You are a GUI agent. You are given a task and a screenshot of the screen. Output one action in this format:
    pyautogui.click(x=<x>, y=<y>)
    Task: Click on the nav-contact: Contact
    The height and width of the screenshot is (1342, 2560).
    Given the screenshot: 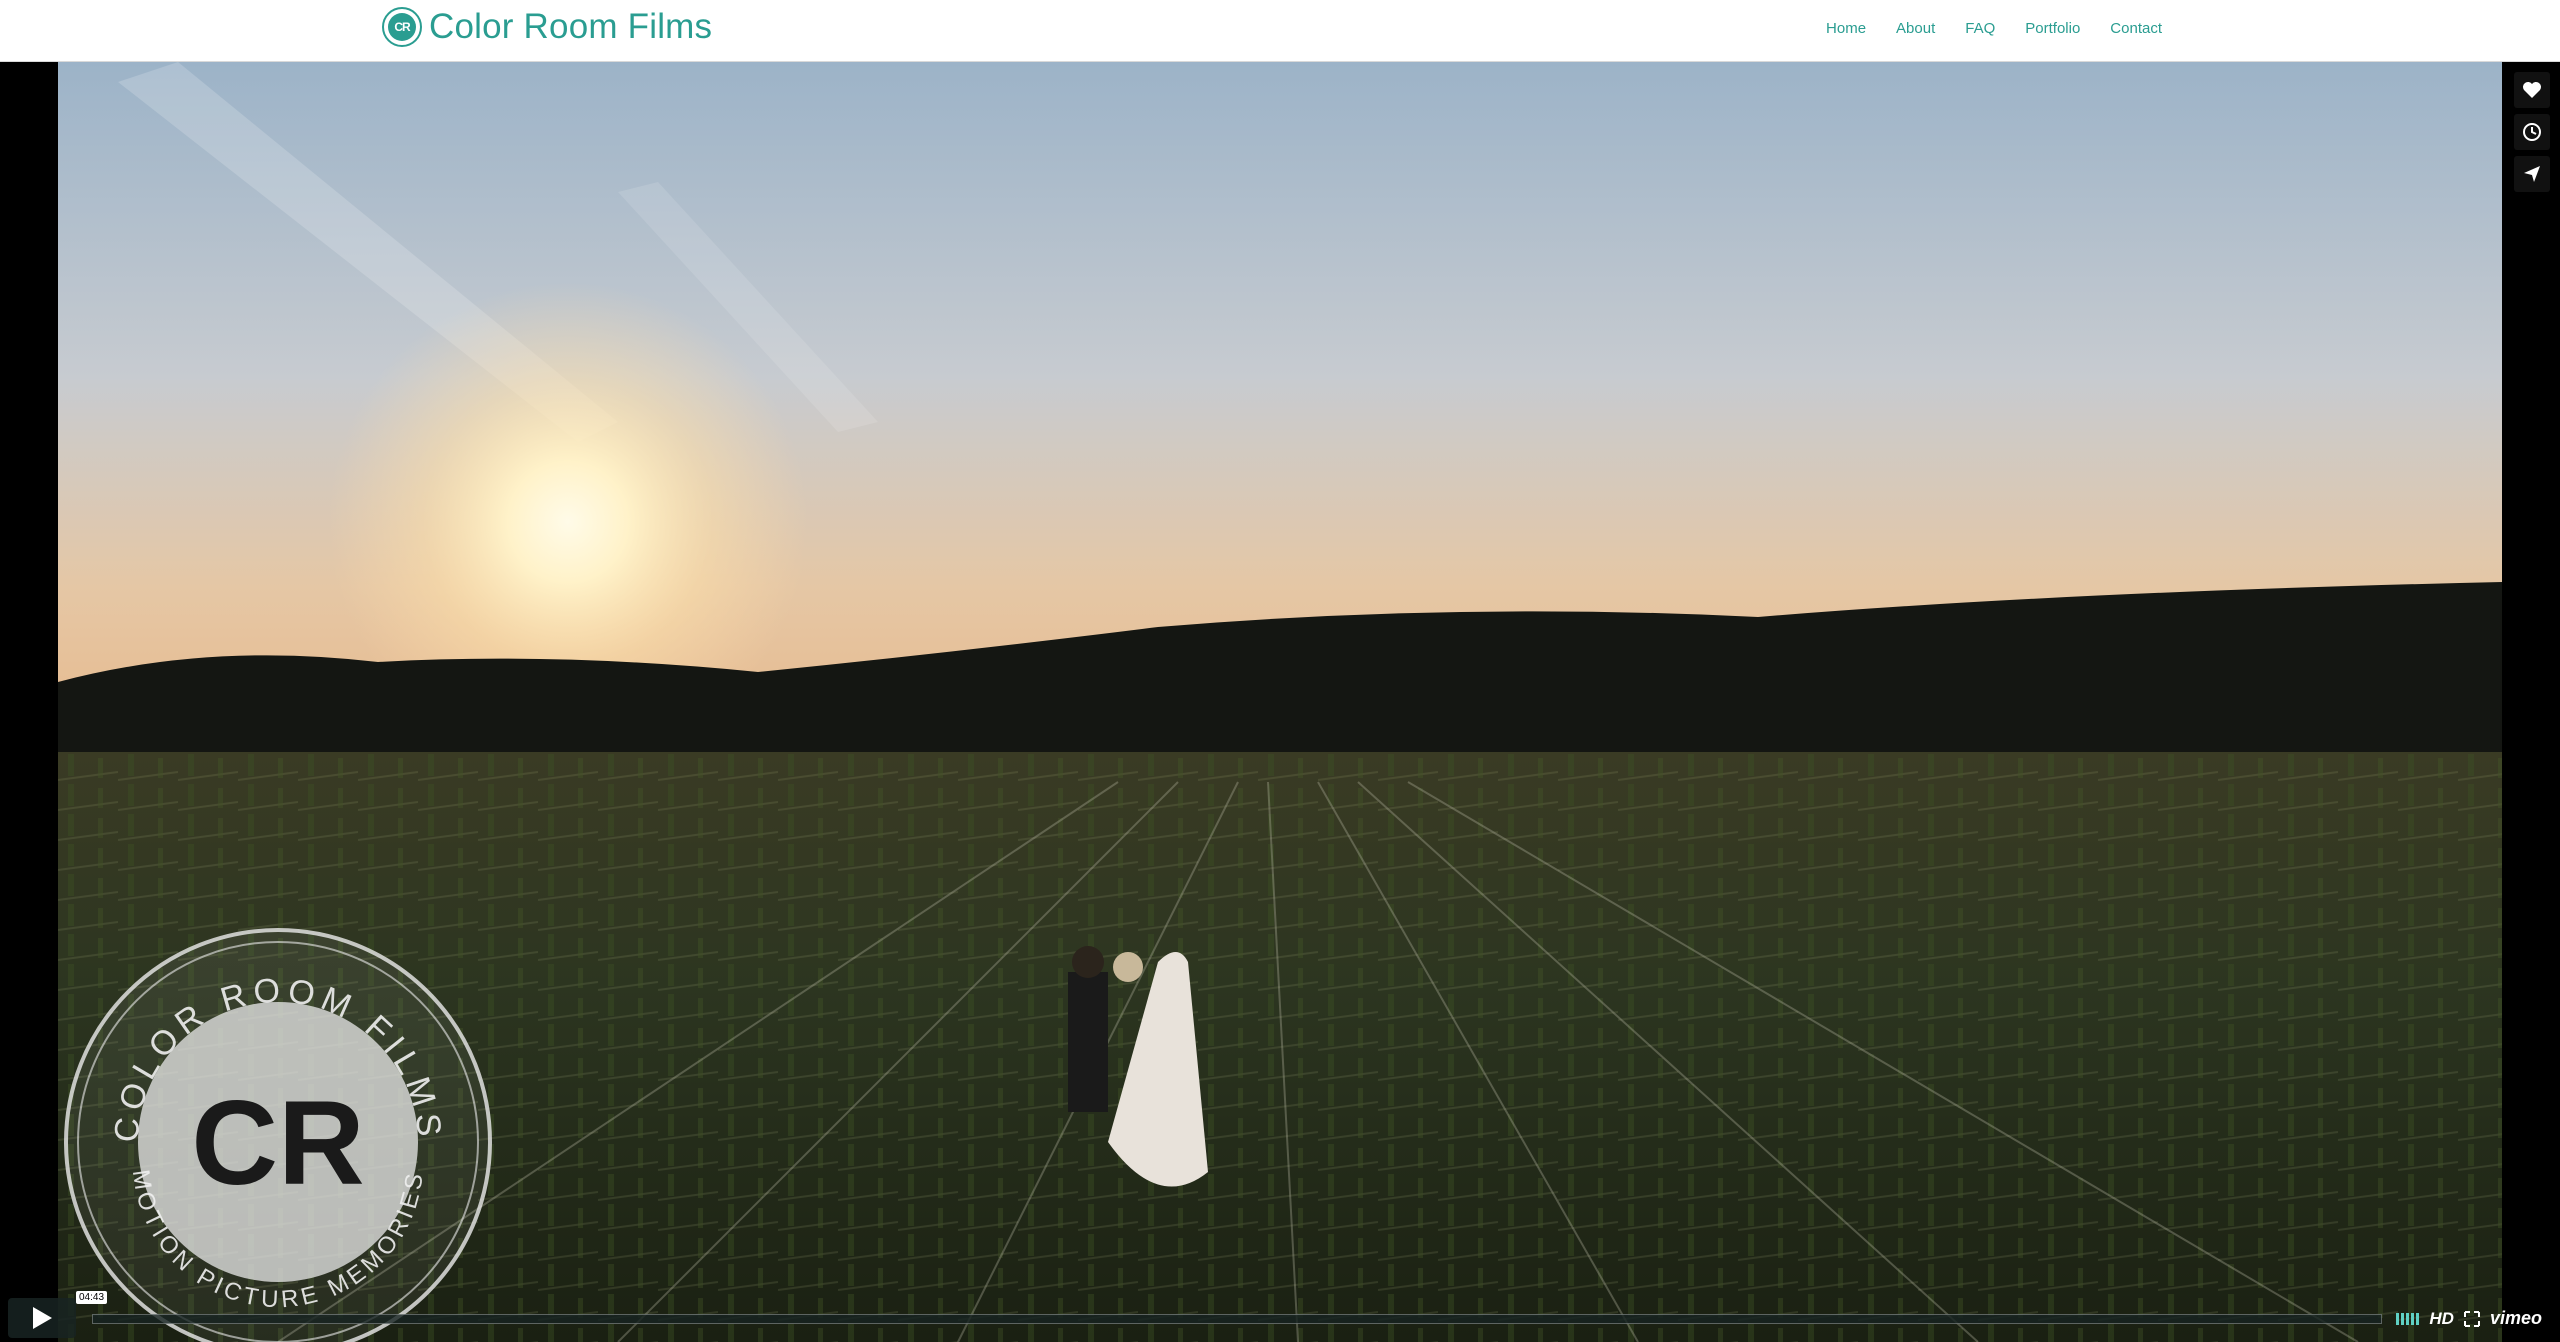 What is the action you would take?
    pyautogui.click(x=2136, y=28)
    